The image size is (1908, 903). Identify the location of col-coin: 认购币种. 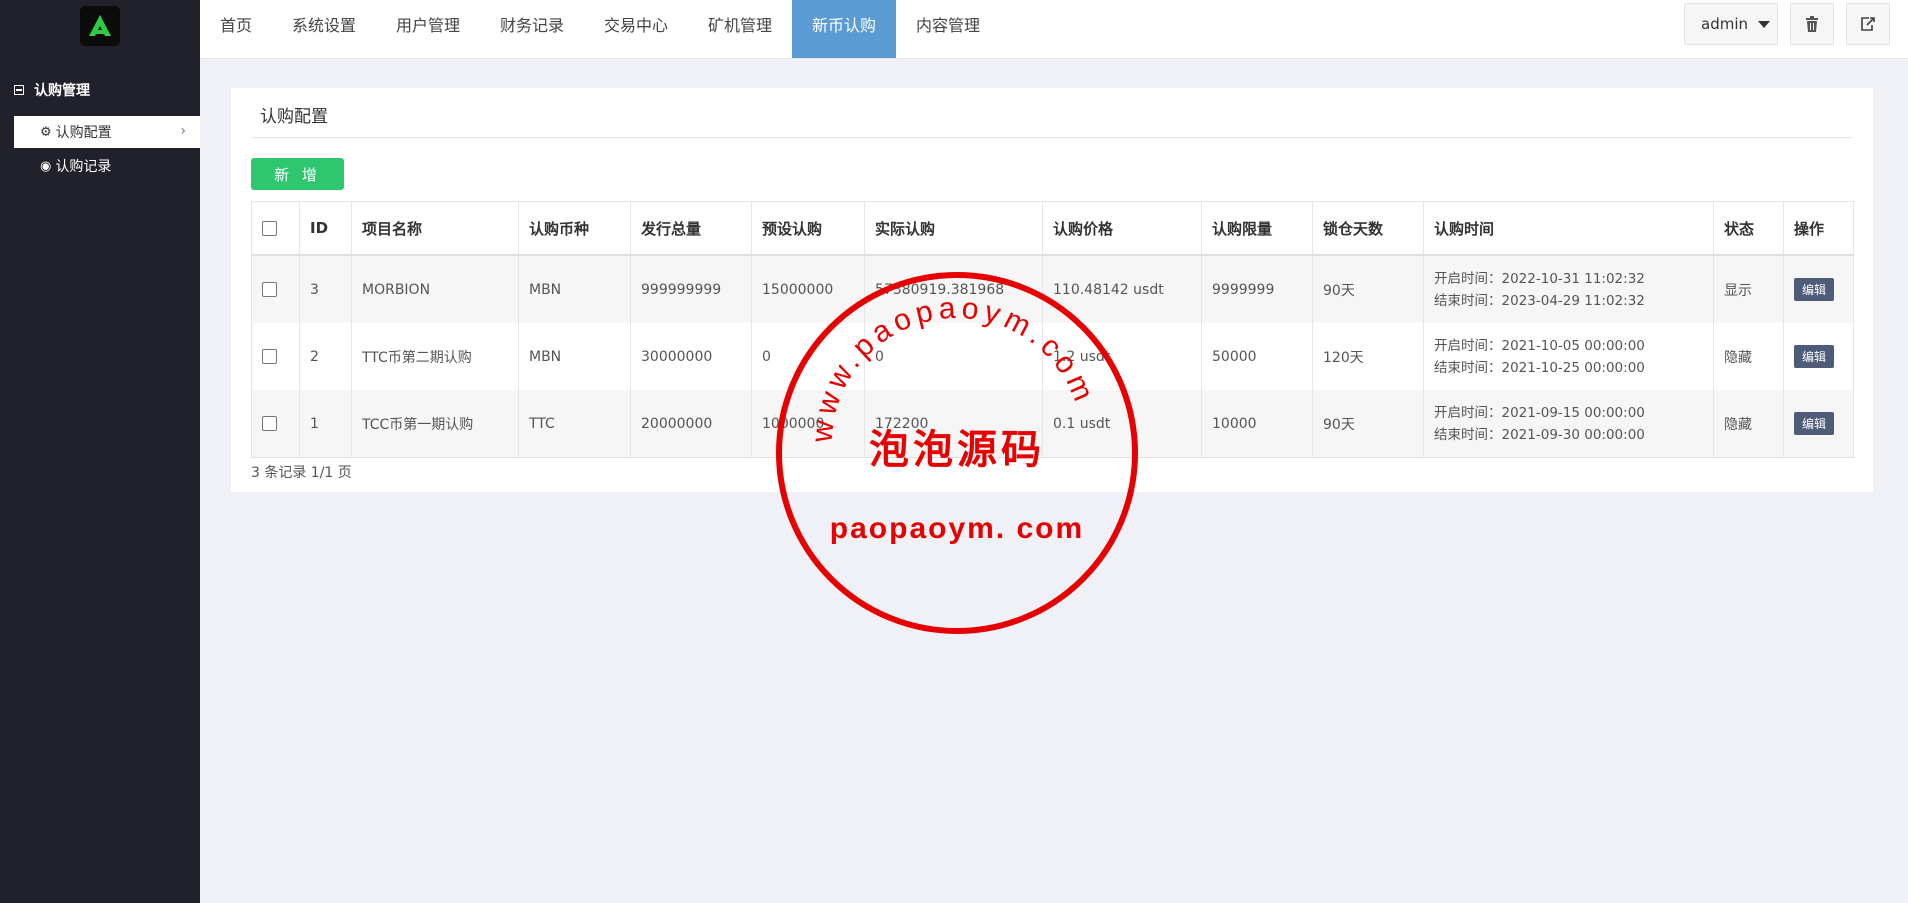
(574, 228).